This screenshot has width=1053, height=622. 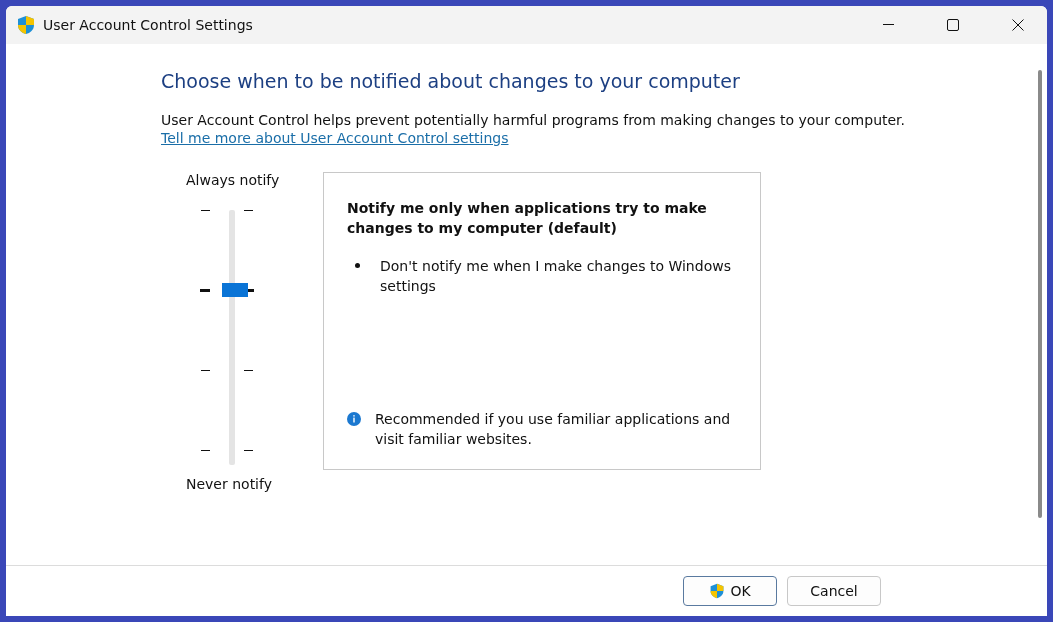 I want to click on window-title: User Account Control Settings, so click(x=148, y=25).